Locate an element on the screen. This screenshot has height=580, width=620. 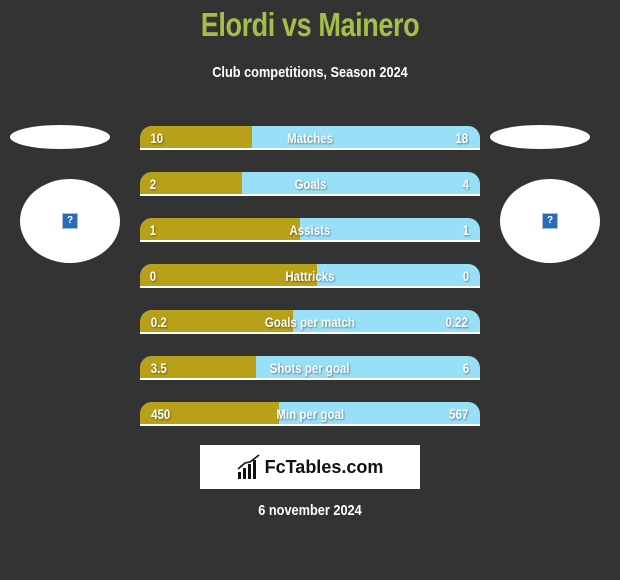
stat-label: Min per goal is located at coordinates (310, 414).